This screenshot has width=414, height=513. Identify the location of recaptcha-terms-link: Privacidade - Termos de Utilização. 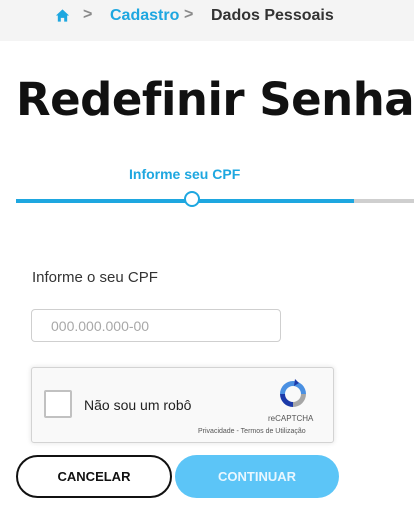
(252, 431).